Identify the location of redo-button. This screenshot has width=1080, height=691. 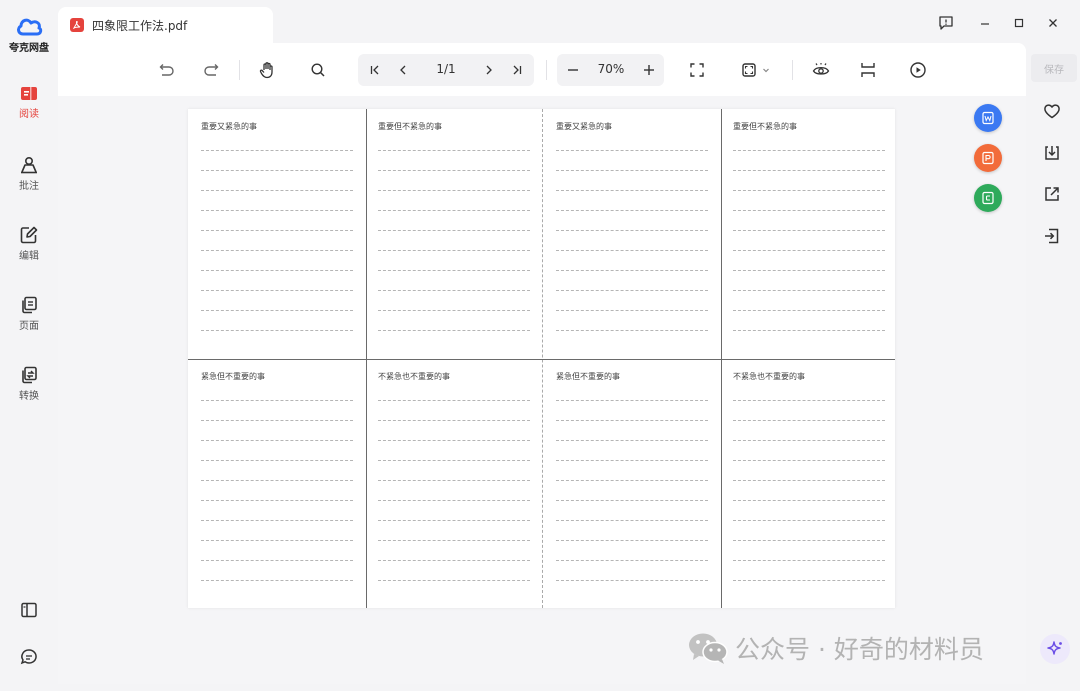
(212, 70).